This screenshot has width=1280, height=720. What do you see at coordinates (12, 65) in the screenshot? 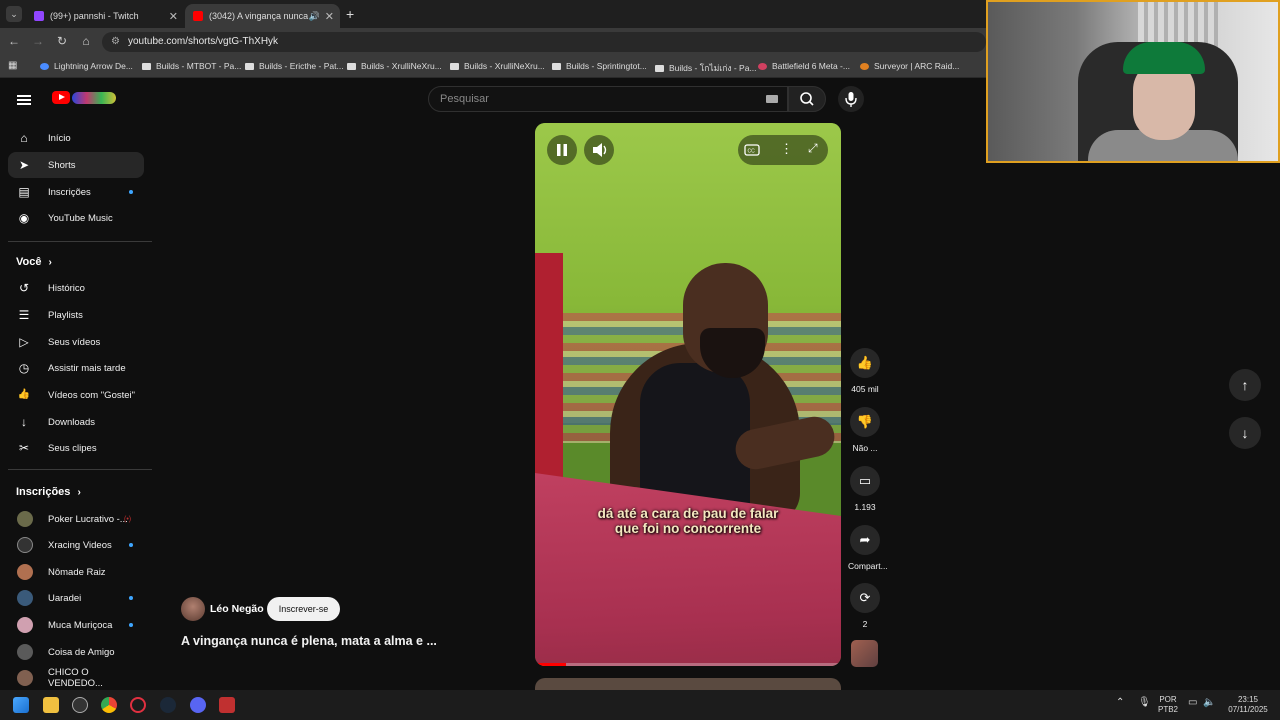
I see `apps-icon: ▦` at bounding box center [12, 65].